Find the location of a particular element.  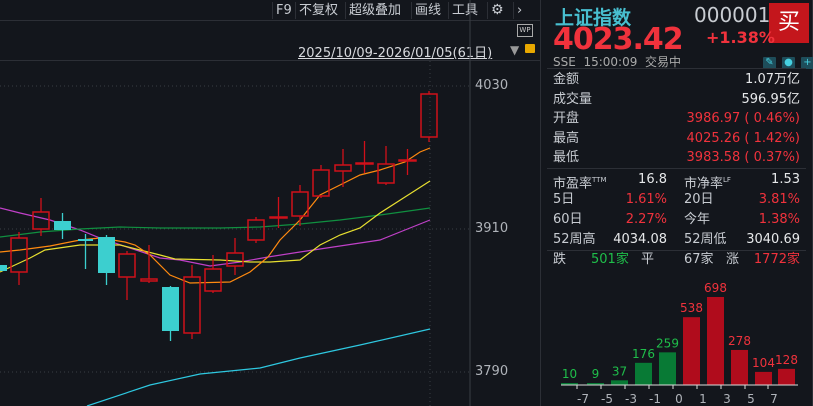

stat-label: 开盘 is located at coordinates (566, 118).